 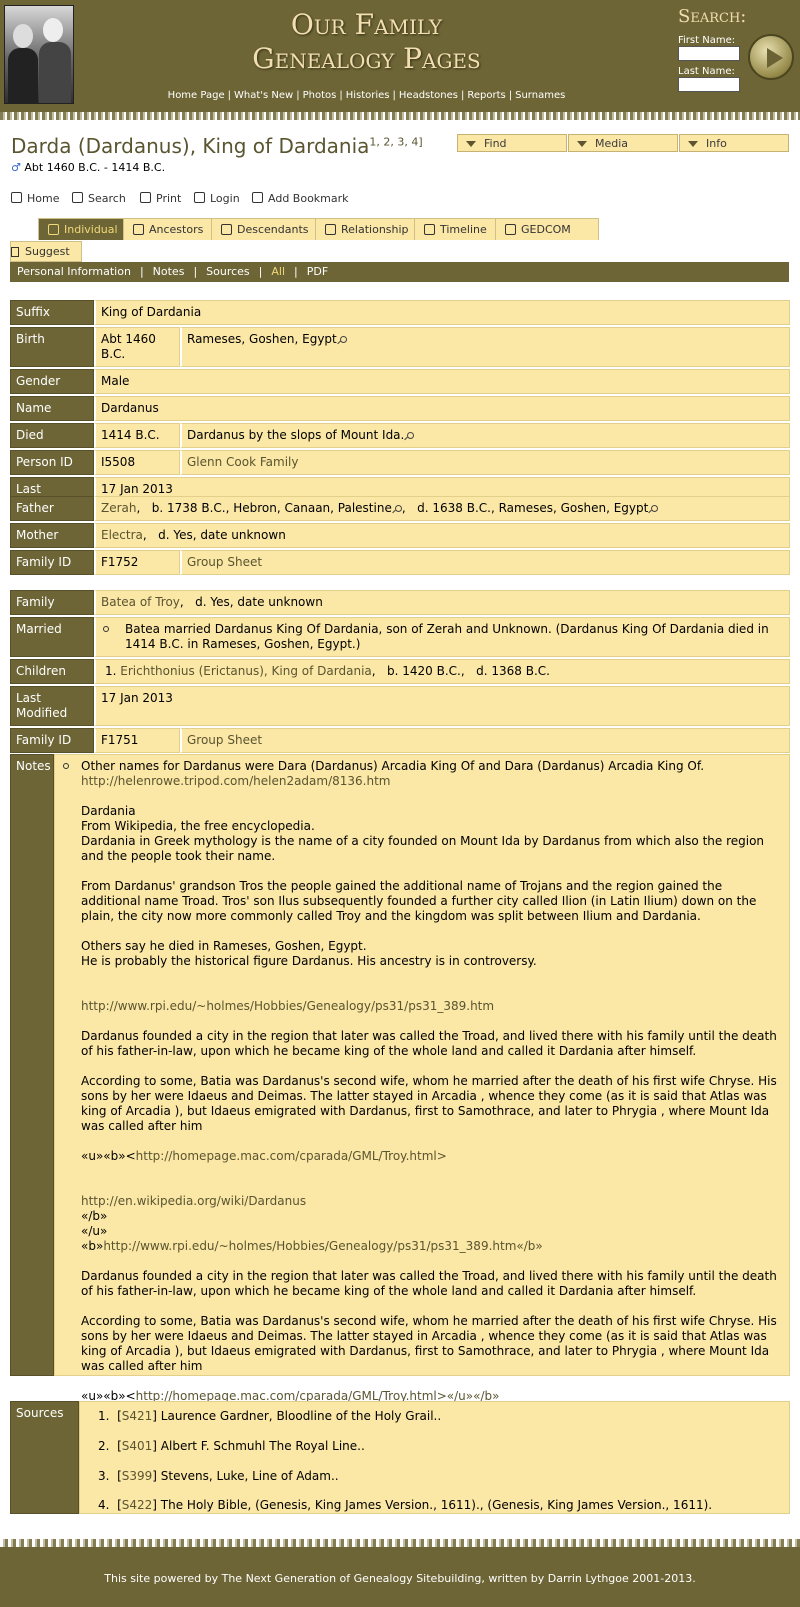 I want to click on footer-fringe, so click(x=400, y=1543).